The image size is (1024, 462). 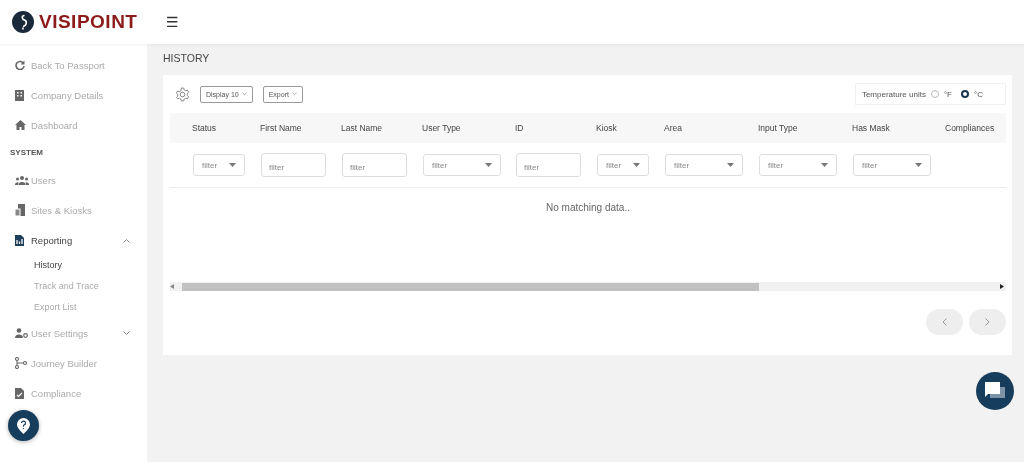 I want to click on column-header: ID, so click(x=520, y=128).